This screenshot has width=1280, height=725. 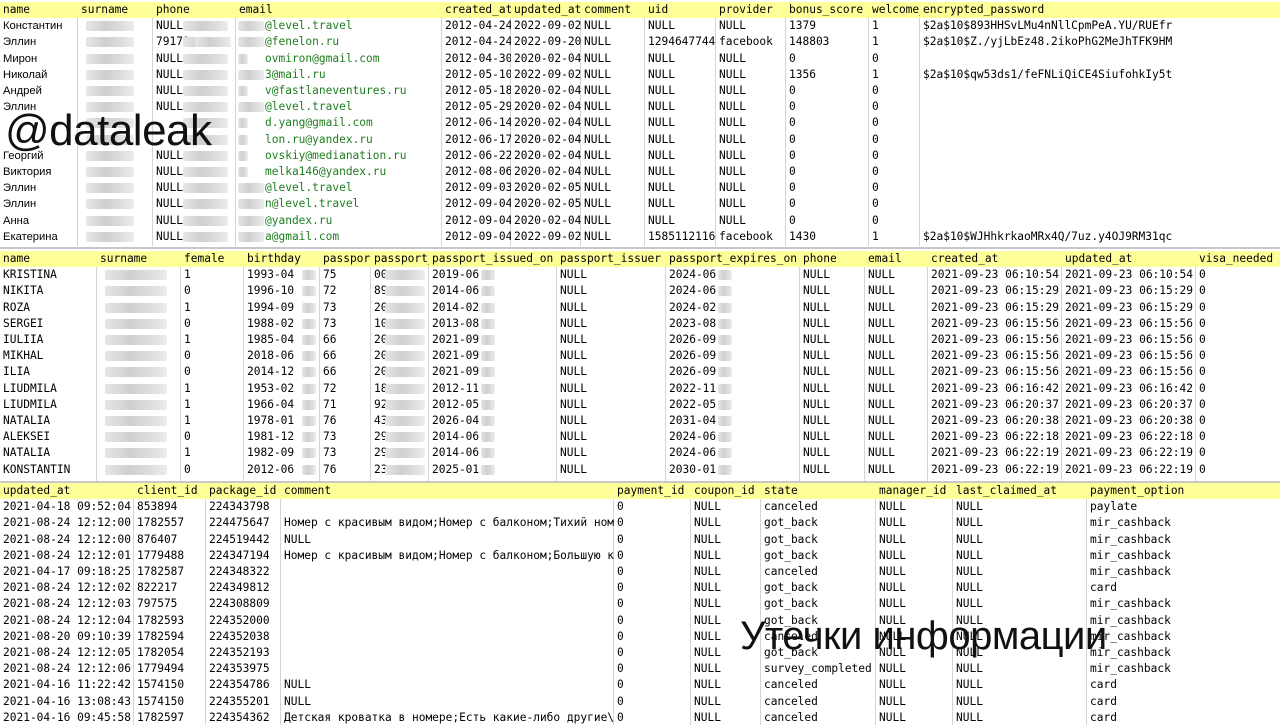 What do you see at coordinates (67, 637) in the screenshot?
I see `table-cell: 2021-08-20 09:10:39` at bounding box center [67, 637].